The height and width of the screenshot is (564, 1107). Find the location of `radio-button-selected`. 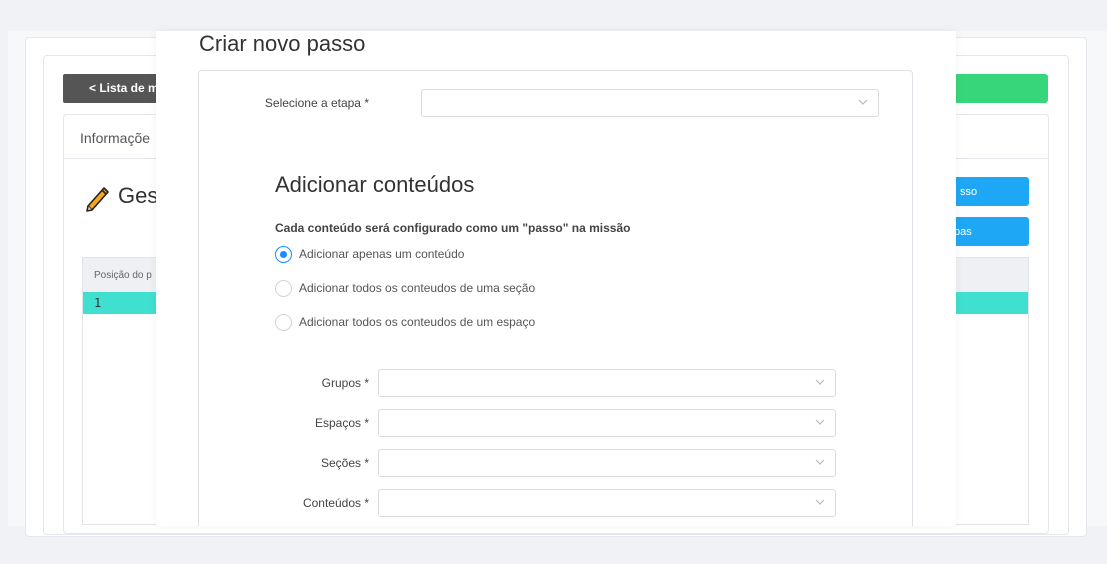

radio-button-selected is located at coordinates (283, 254).